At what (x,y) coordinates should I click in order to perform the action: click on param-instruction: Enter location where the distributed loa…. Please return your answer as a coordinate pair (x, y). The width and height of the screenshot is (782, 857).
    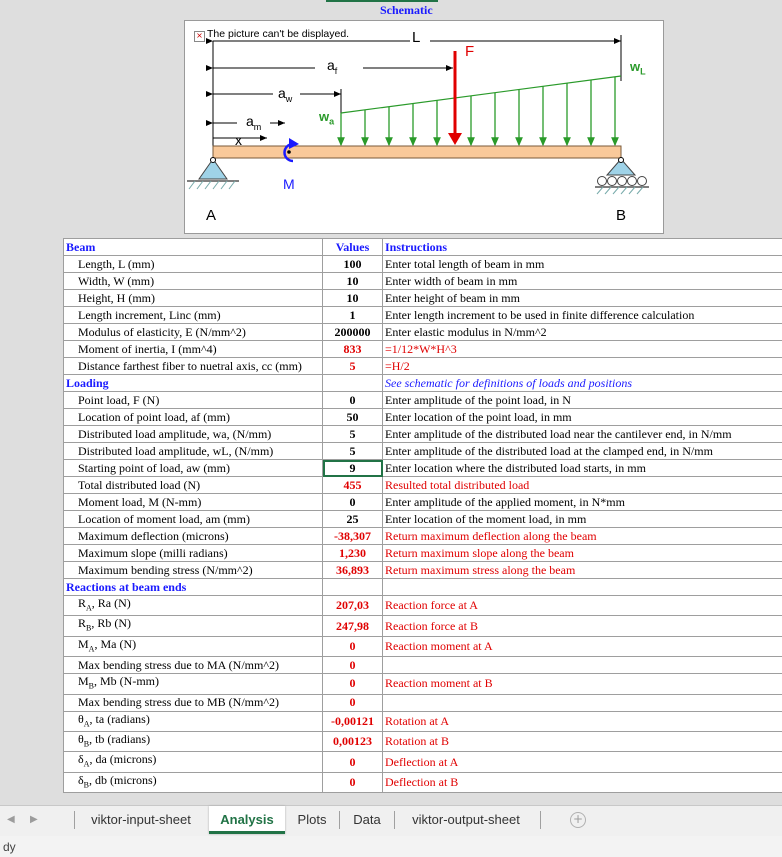
    Looking at the image, I should click on (582, 468).